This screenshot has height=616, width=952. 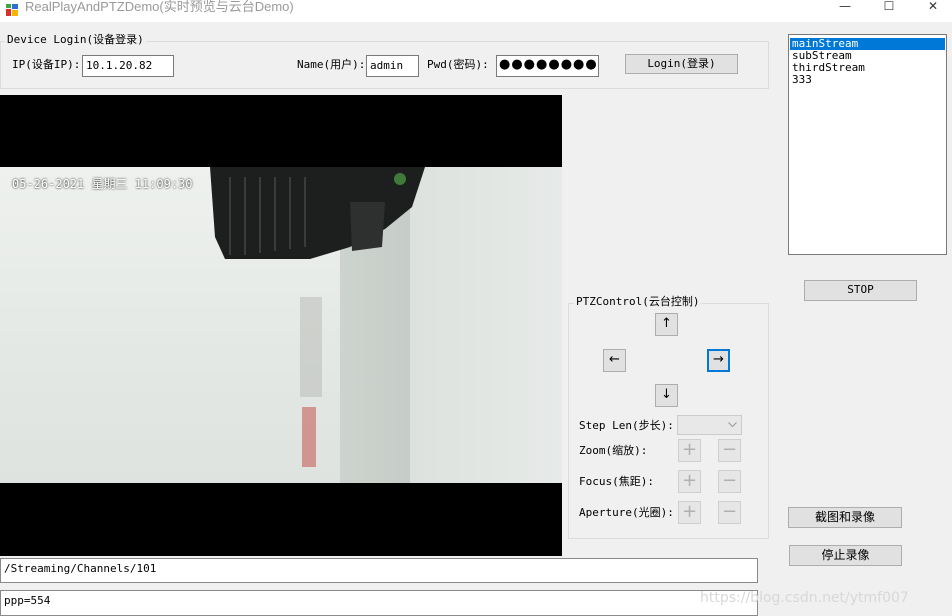 What do you see at coordinates (626, 425) in the screenshot?
I see `step-length-label: Step Len(步长):` at bounding box center [626, 425].